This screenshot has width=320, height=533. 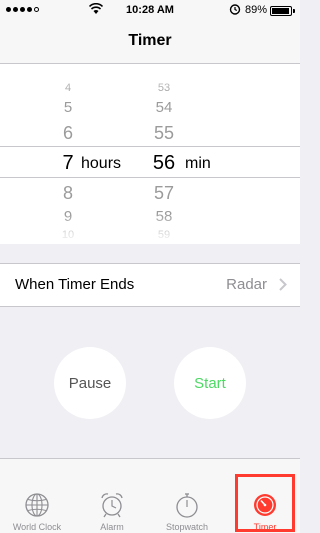 I want to click on navigation-bar: Timer, so click(x=150, y=42).